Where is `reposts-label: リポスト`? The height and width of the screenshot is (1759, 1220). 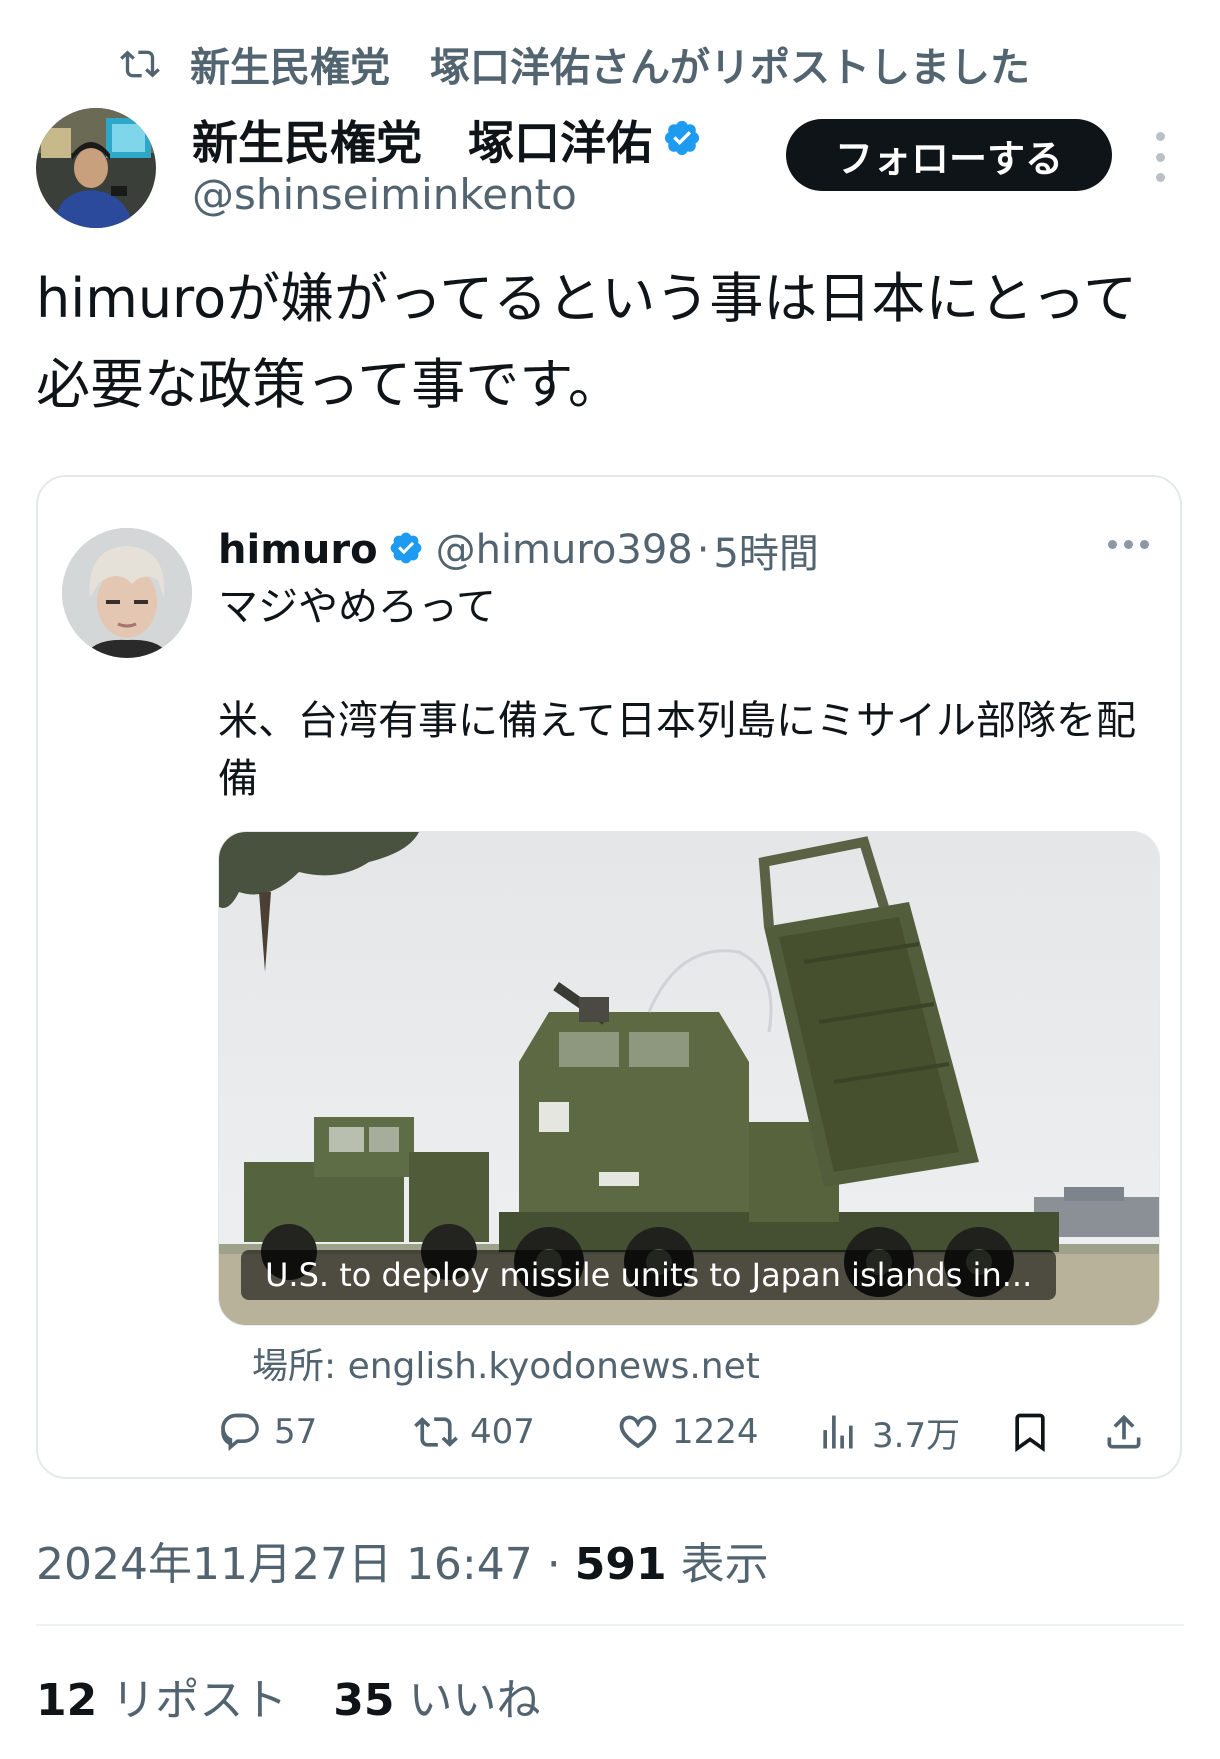 reposts-label: リポスト is located at coordinates (199, 1700).